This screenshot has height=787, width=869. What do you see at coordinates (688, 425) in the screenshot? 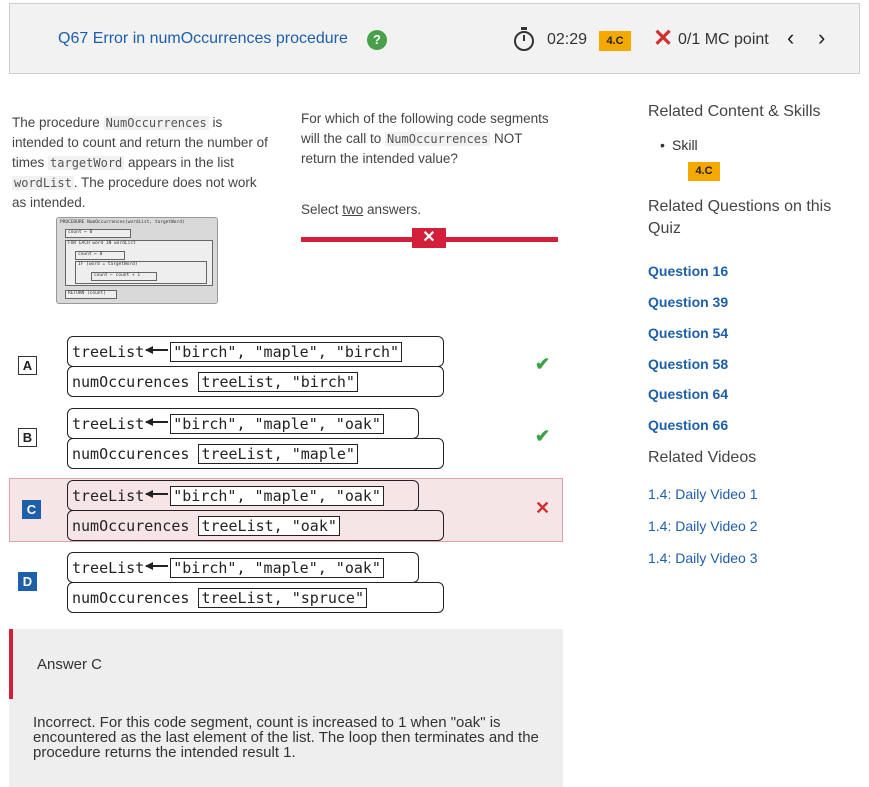
I see `related-question-link: Question 66` at bounding box center [688, 425].